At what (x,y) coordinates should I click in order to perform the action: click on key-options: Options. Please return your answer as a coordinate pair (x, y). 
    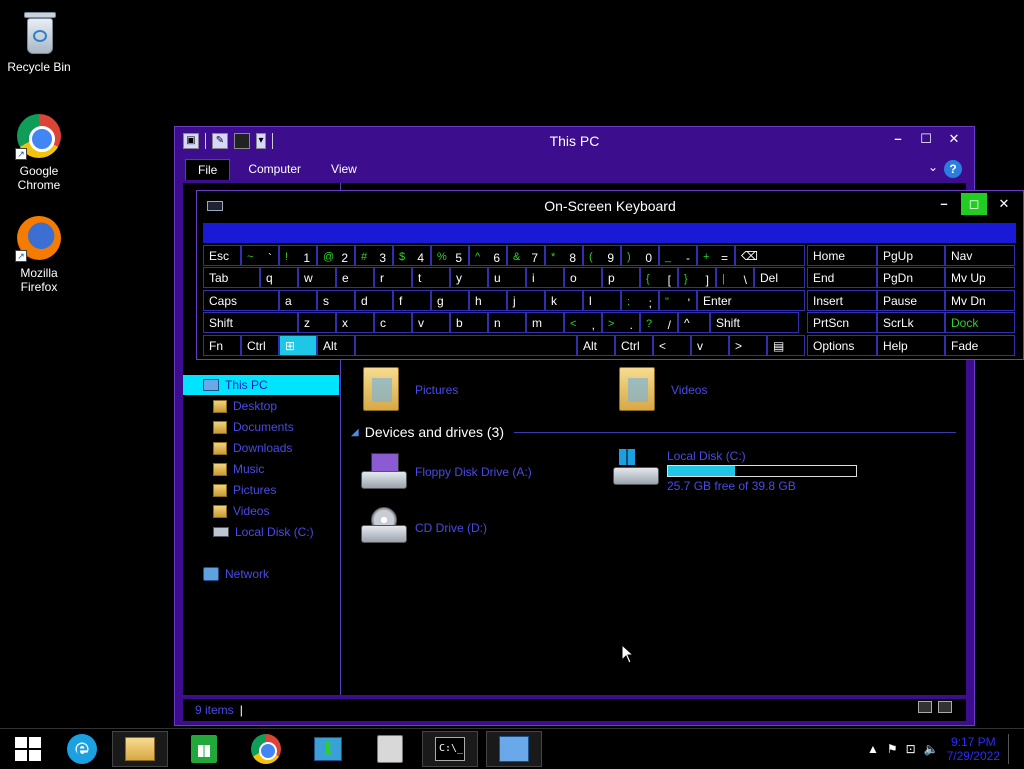
    Looking at the image, I should click on (842, 345).